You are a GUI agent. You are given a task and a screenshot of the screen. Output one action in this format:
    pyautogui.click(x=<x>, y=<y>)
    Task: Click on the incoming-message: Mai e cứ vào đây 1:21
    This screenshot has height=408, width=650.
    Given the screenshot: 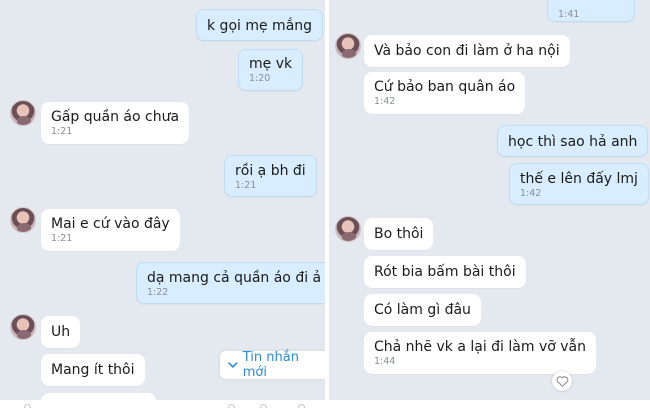 What is the action you would take?
    pyautogui.click(x=110, y=230)
    